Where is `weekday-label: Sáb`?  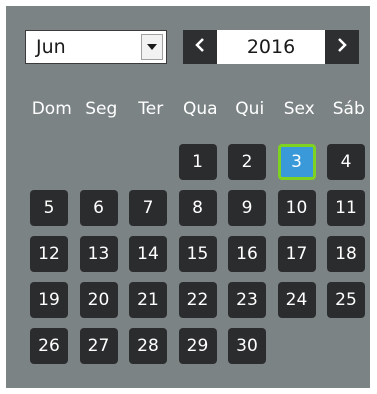
weekday-label: Sáb is located at coordinates (348, 109).